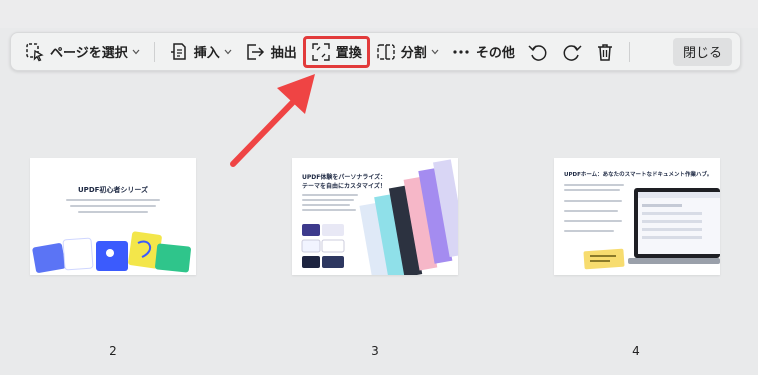  What do you see at coordinates (702, 51) in the screenshot?
I see `close-button: 閉じる` at bounding box center [702, 51].